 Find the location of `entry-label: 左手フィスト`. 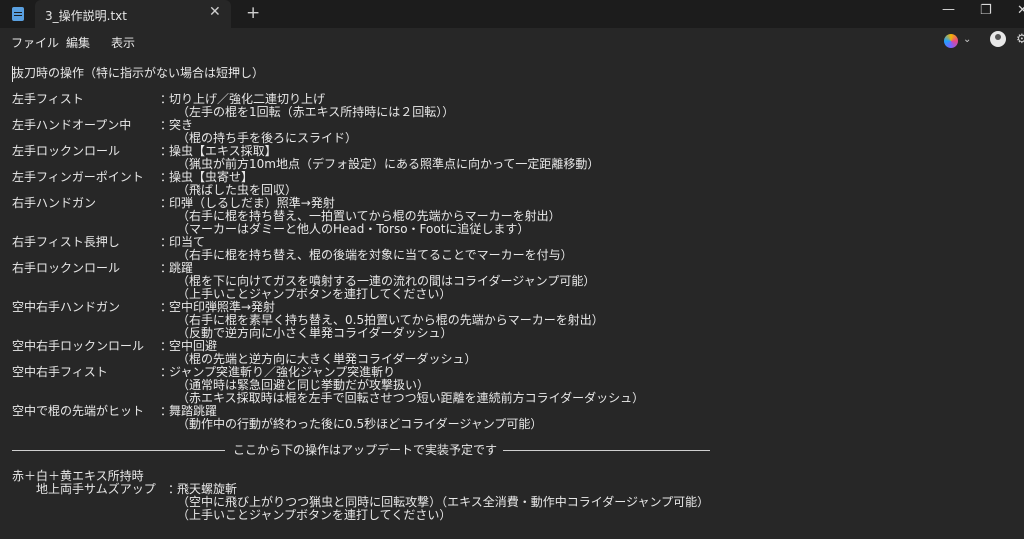

entry-label: 左手フィスト is located at coordinates (48, 99).